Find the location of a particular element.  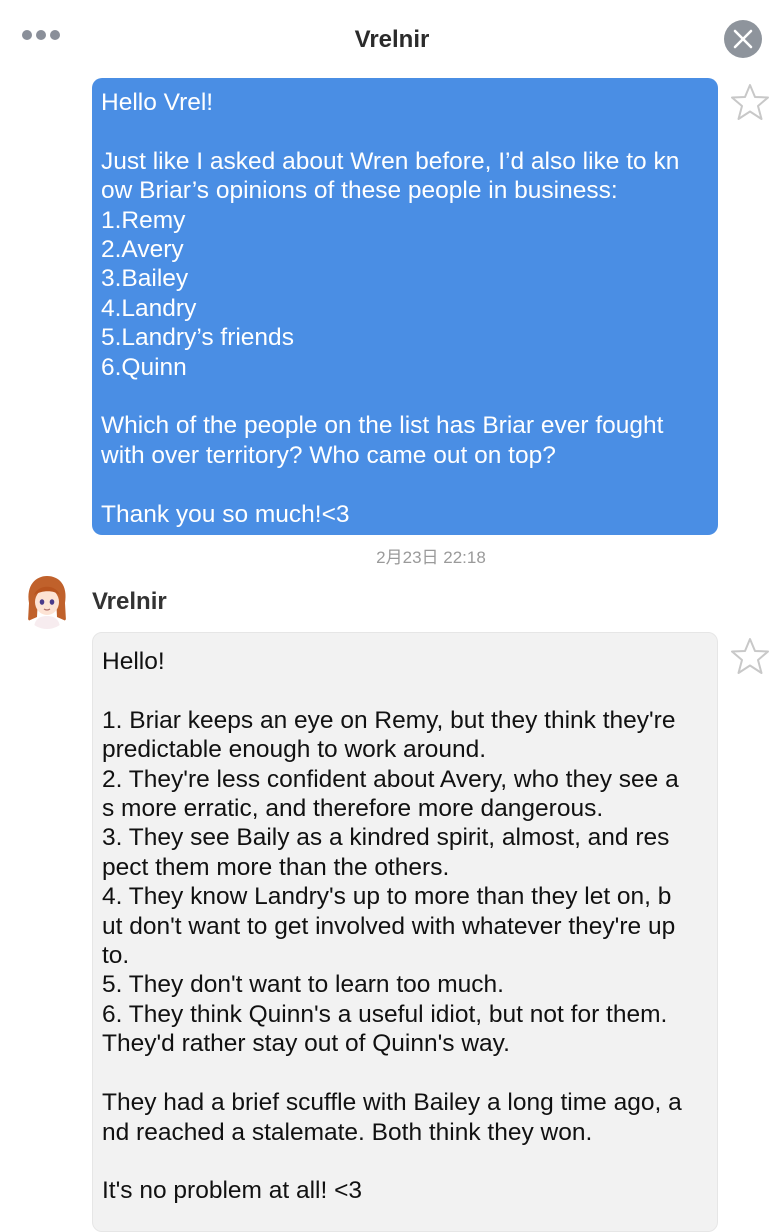

conversation-title: Vrelnir is located at coordinates (392, 39).